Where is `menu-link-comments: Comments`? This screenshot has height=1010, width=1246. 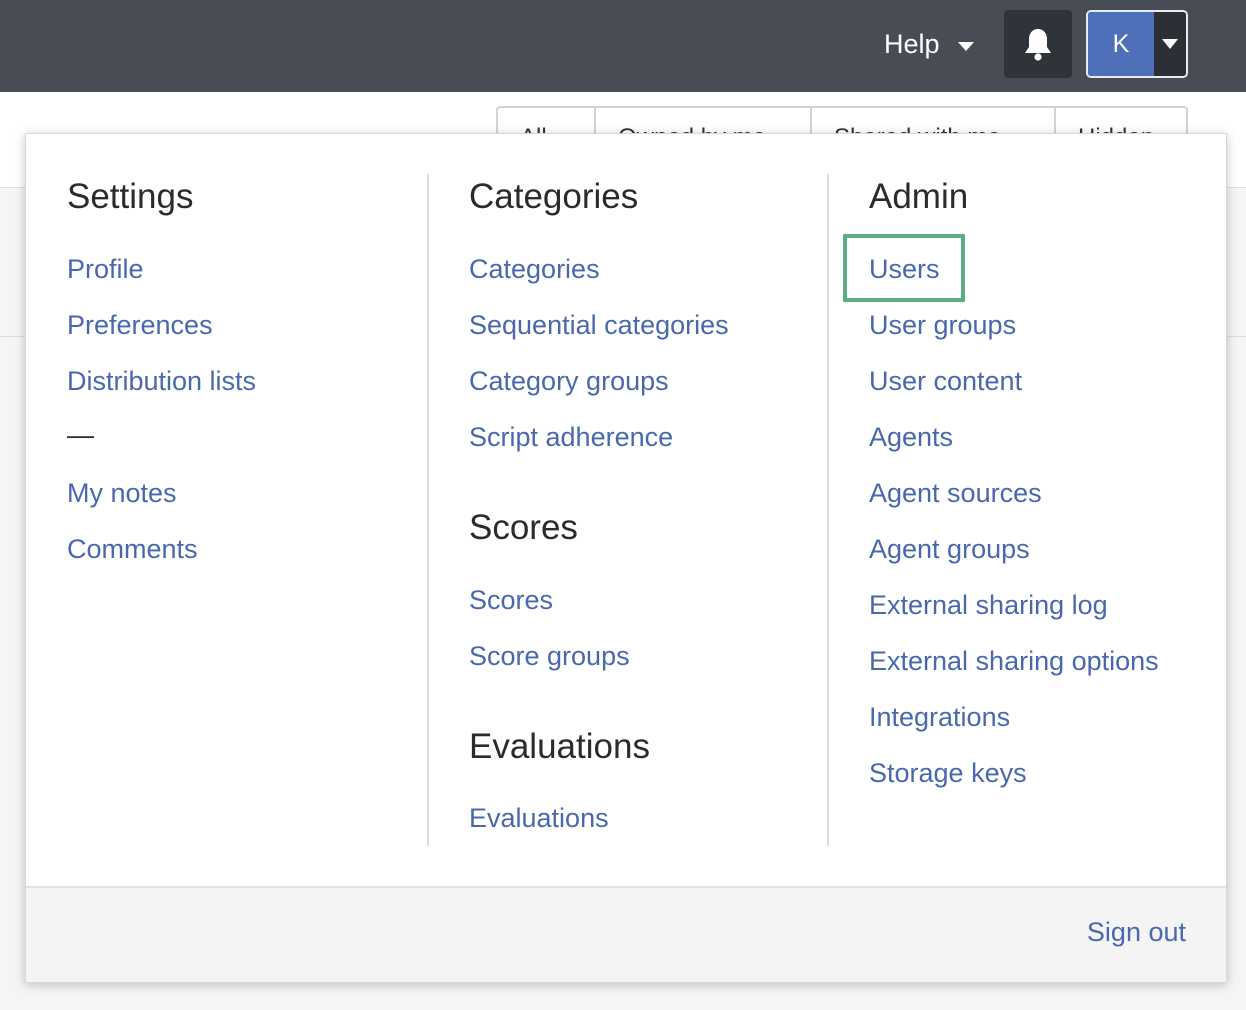 menu-link-comments: Comments is located at coordinates (132, 549).